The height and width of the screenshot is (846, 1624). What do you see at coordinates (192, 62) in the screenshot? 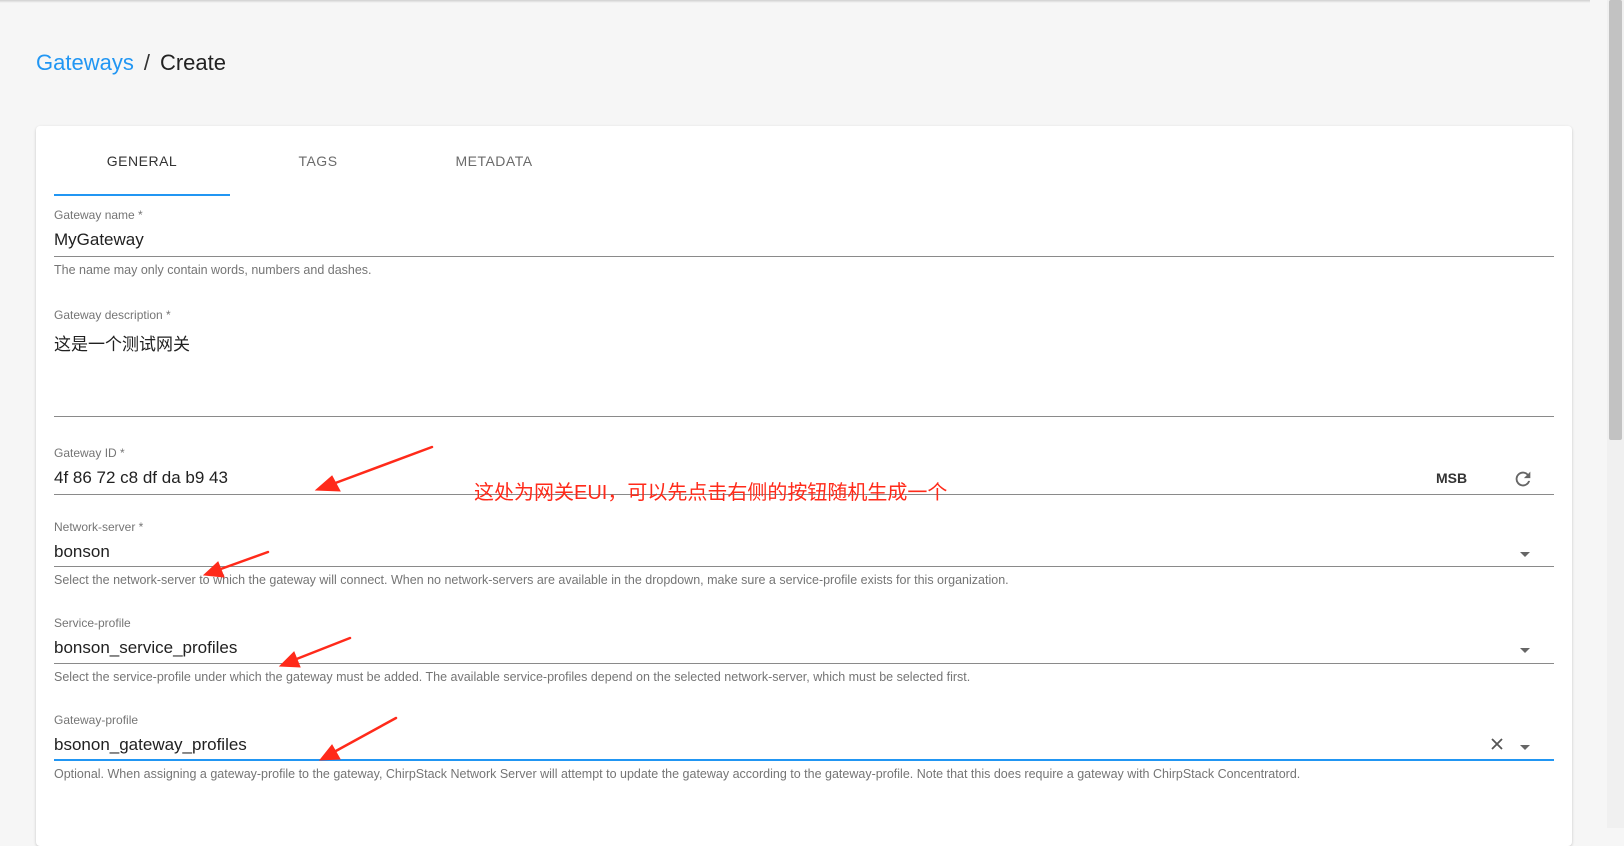
I see `breadcrumb-current: Create` at bounding box center [192, 62].